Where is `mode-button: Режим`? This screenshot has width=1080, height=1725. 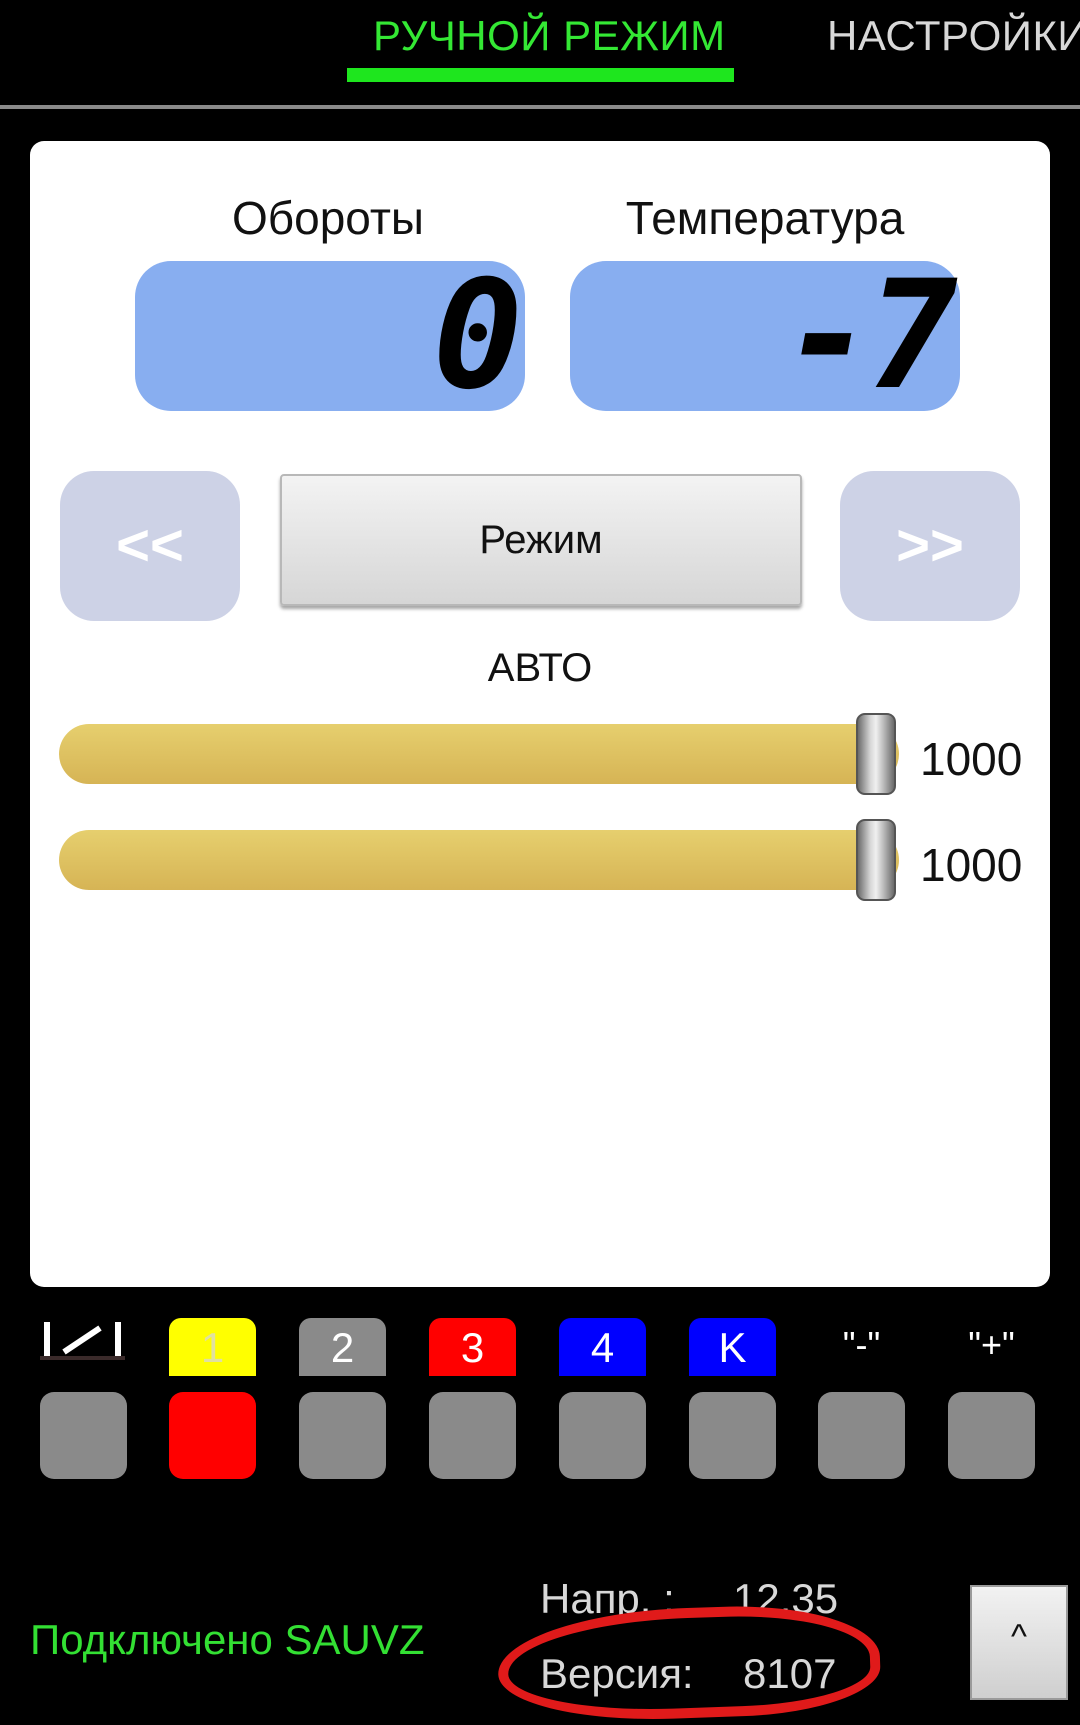 mode-button: Режим is located at coordinates (541, 540).